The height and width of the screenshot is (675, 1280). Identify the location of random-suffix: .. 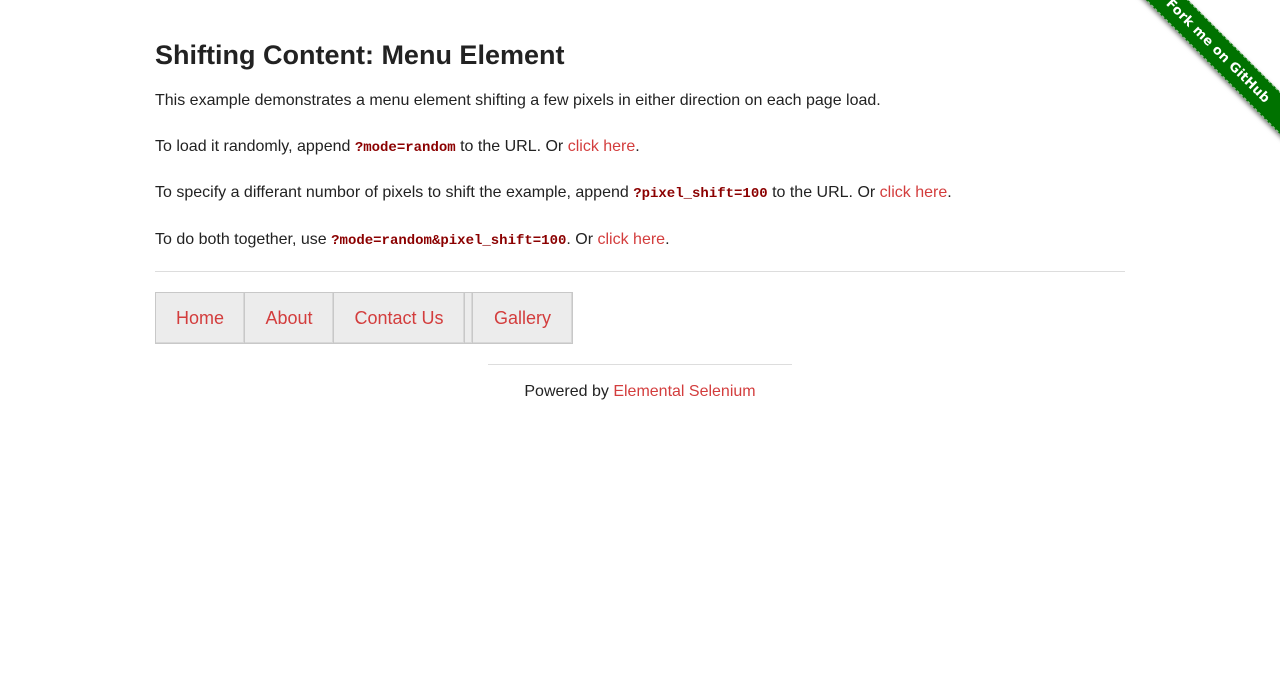
(637, 146).